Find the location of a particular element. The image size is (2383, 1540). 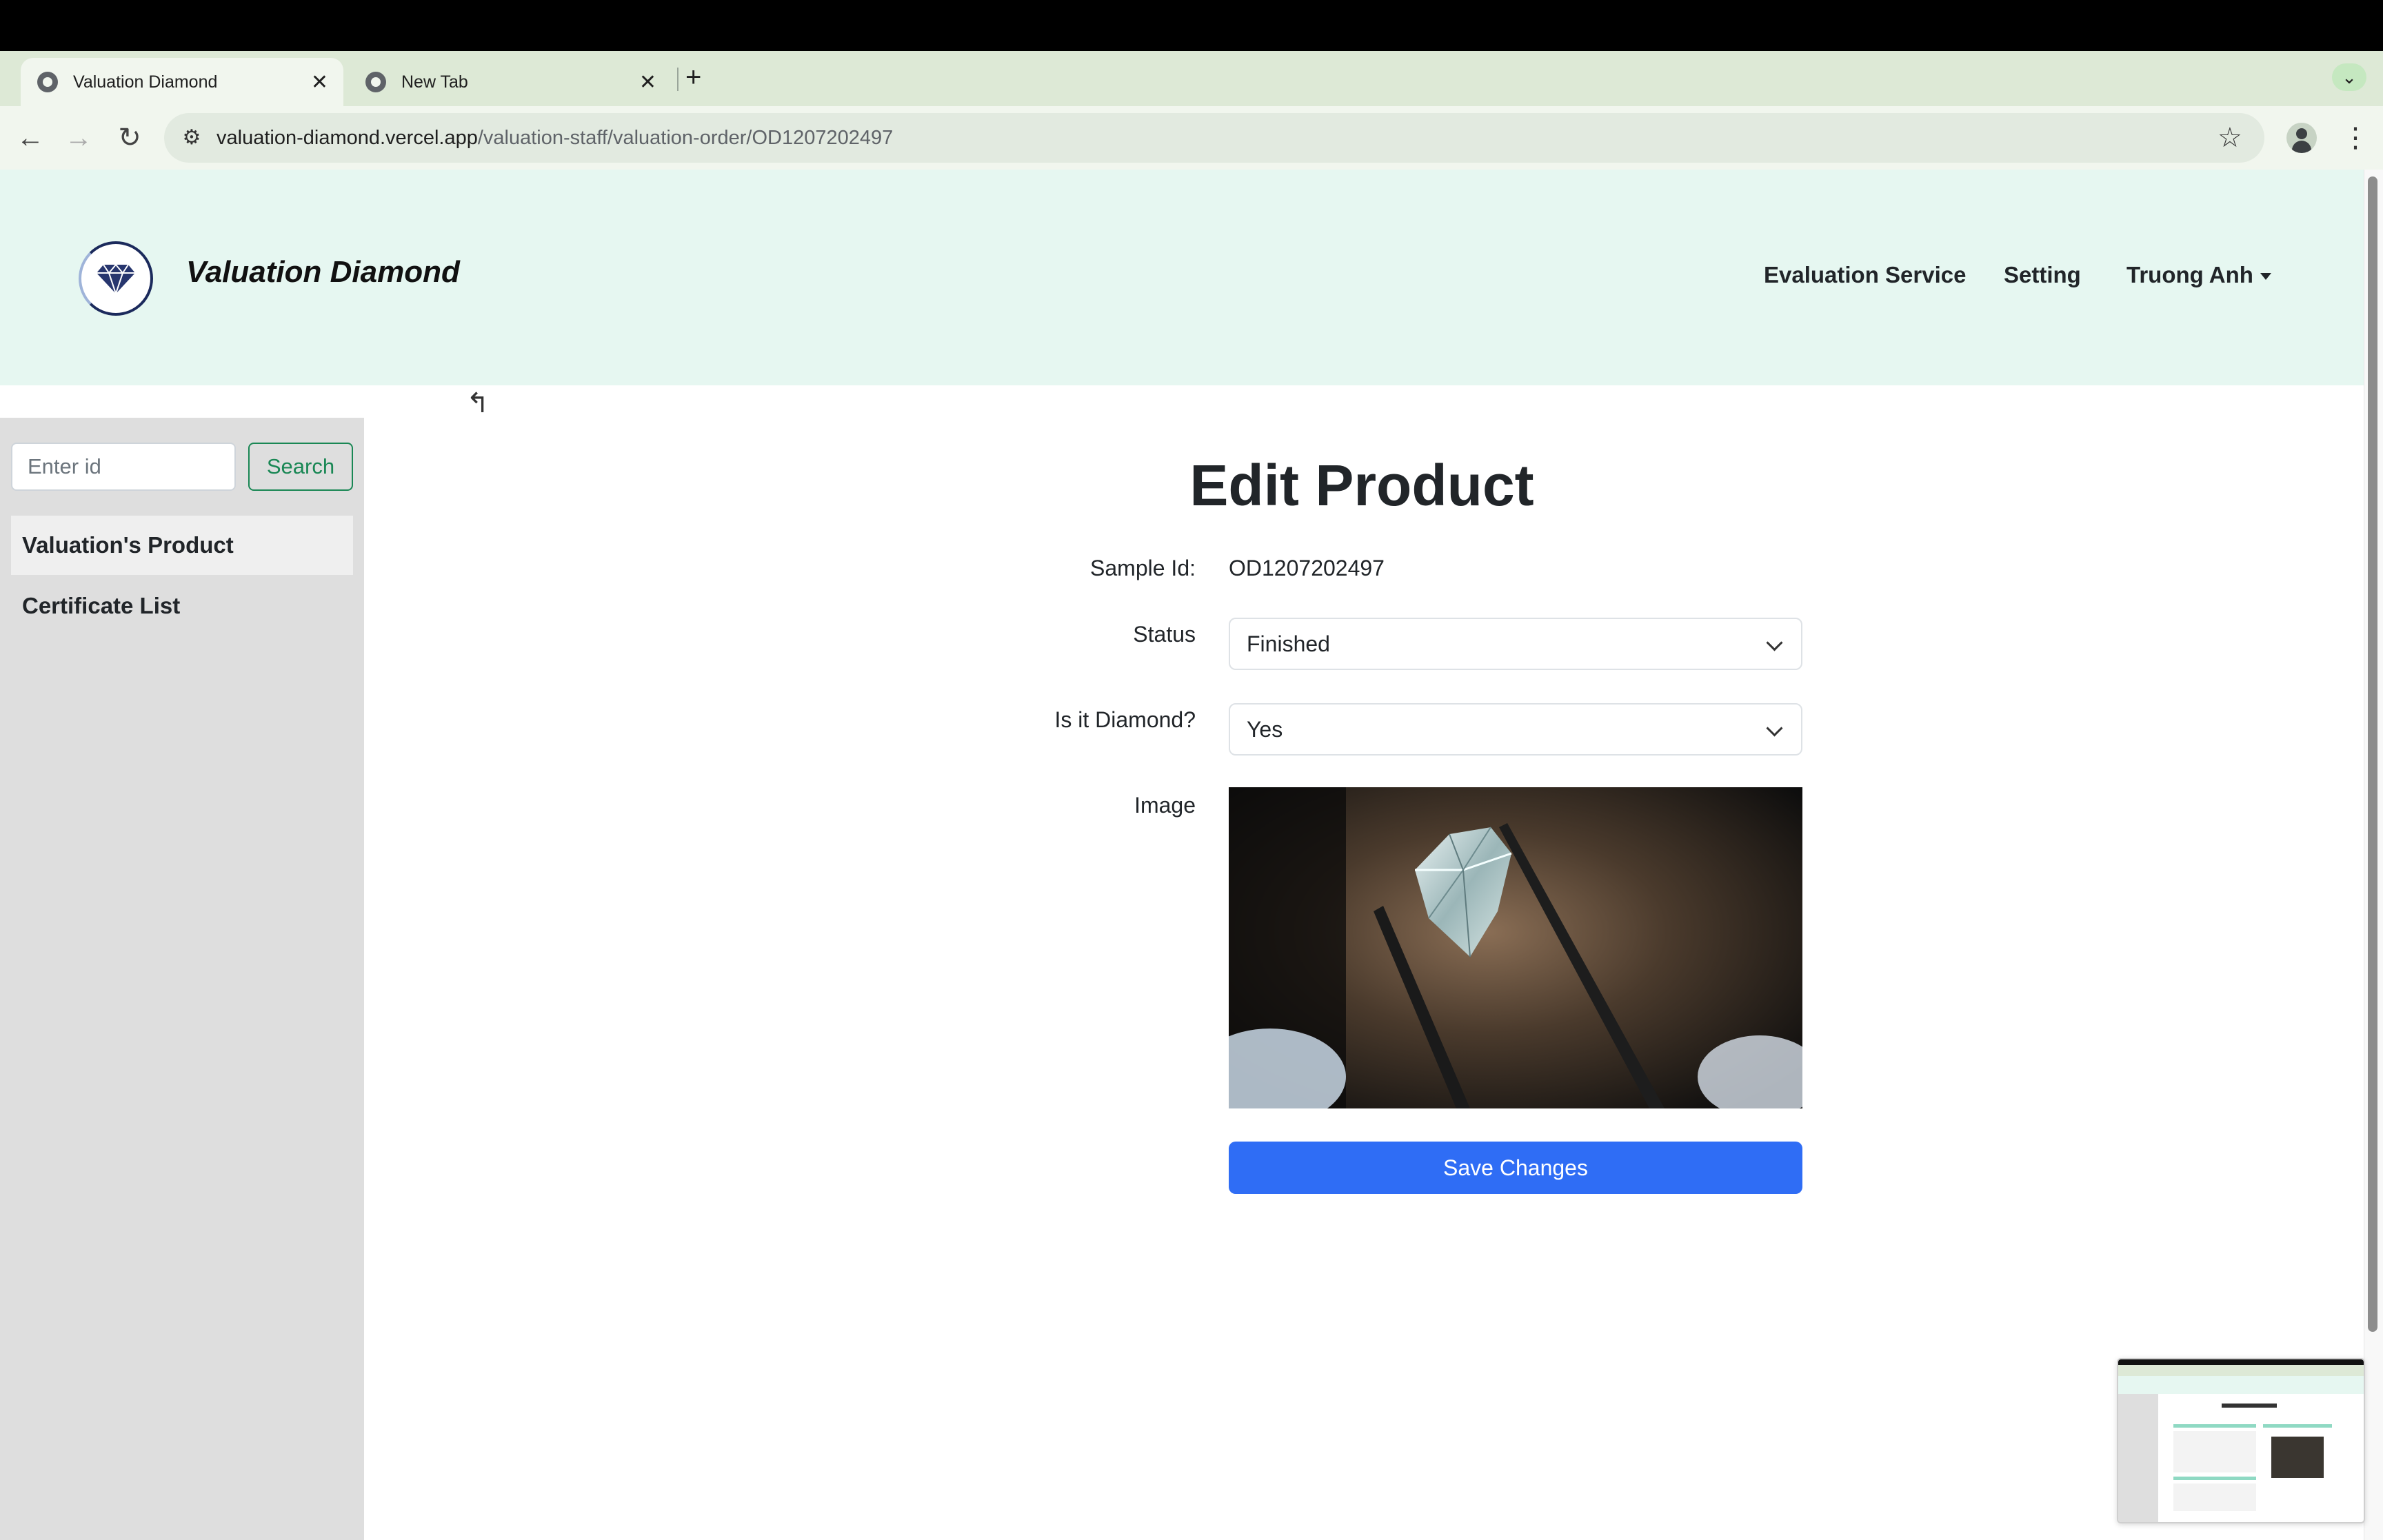

chrome-icon is located at coordinates (375, 82).